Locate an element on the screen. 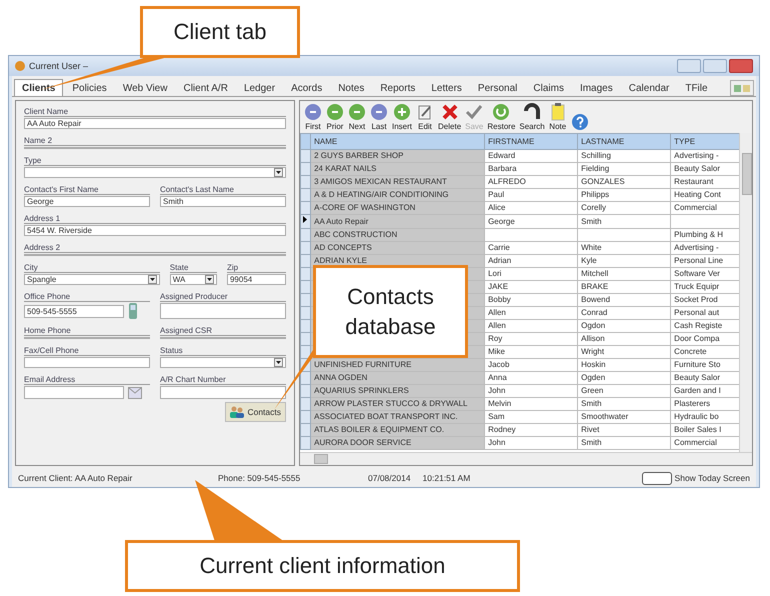  table-cell: Edward is located at coordinates (531, 156).